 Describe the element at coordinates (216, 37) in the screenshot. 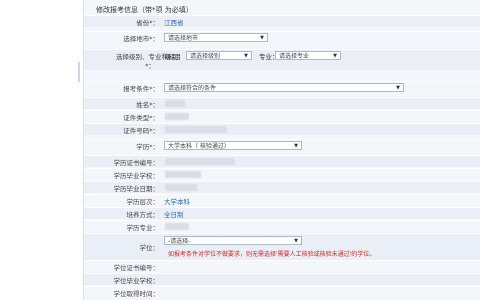

I see `city-select: 请选择地市 ▼` at that location.